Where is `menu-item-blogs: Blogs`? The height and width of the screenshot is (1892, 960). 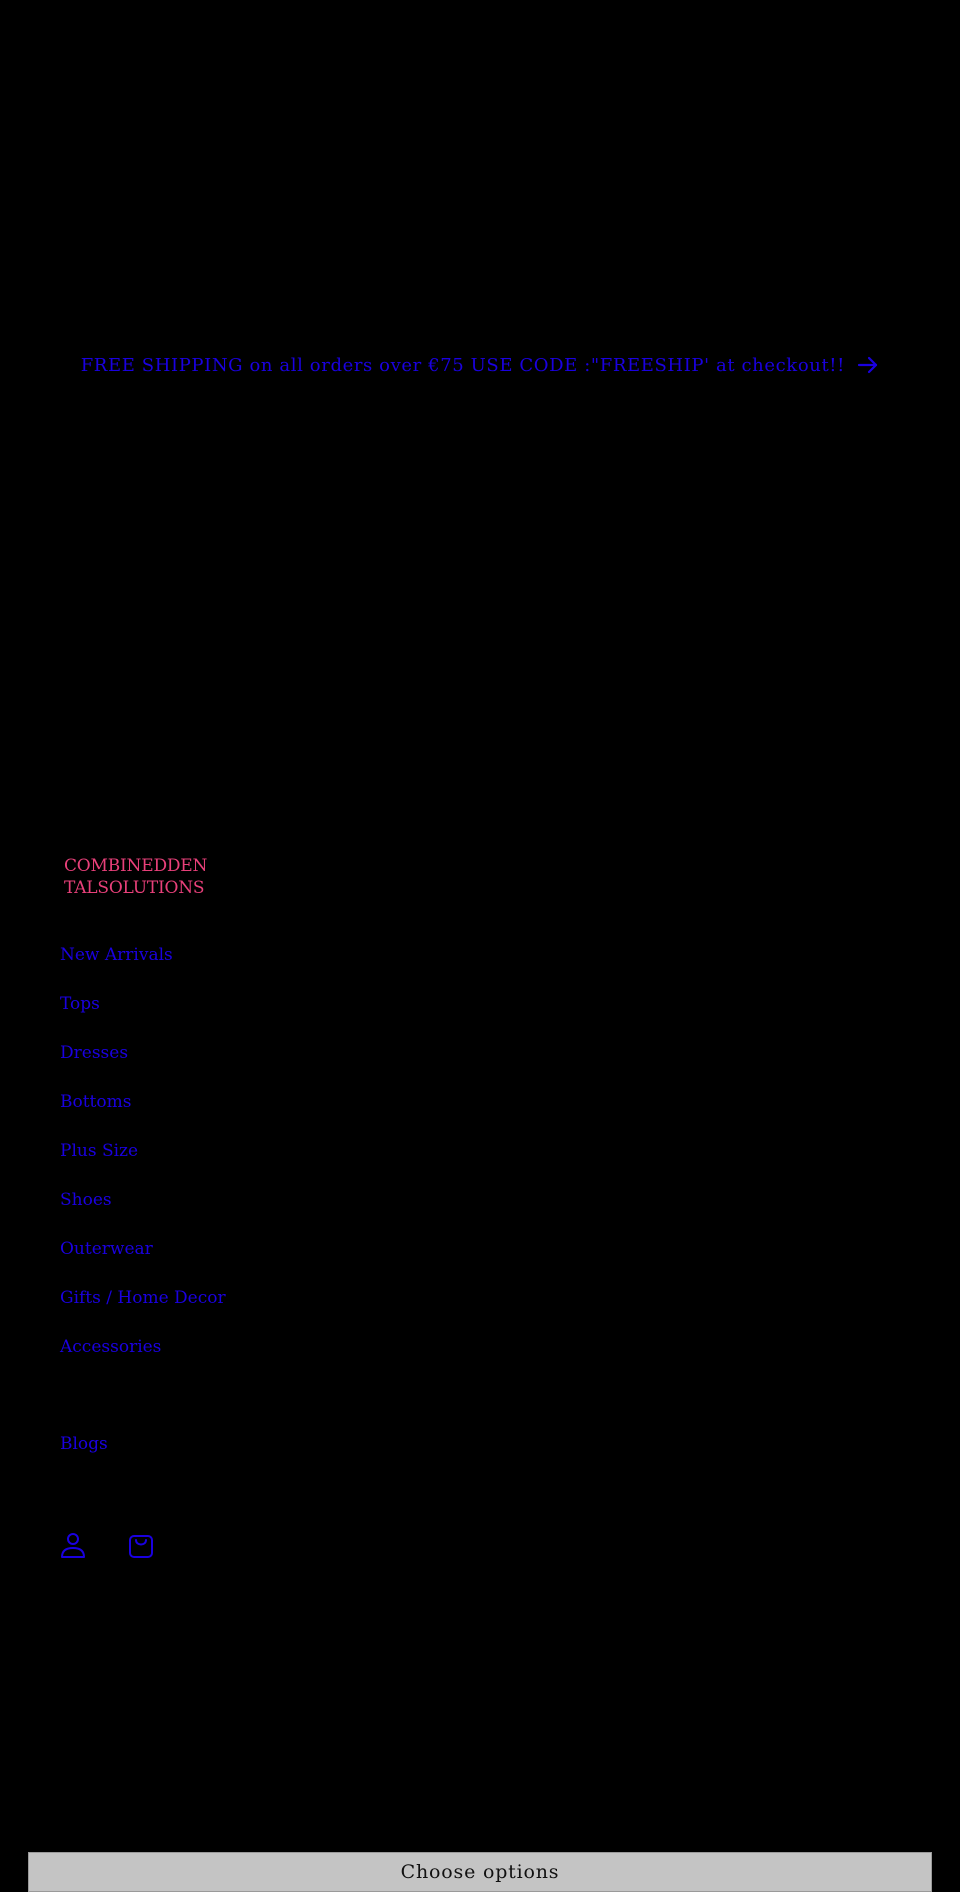 menu-item-blogs: Blogs is located at coordinates (143, 1456).